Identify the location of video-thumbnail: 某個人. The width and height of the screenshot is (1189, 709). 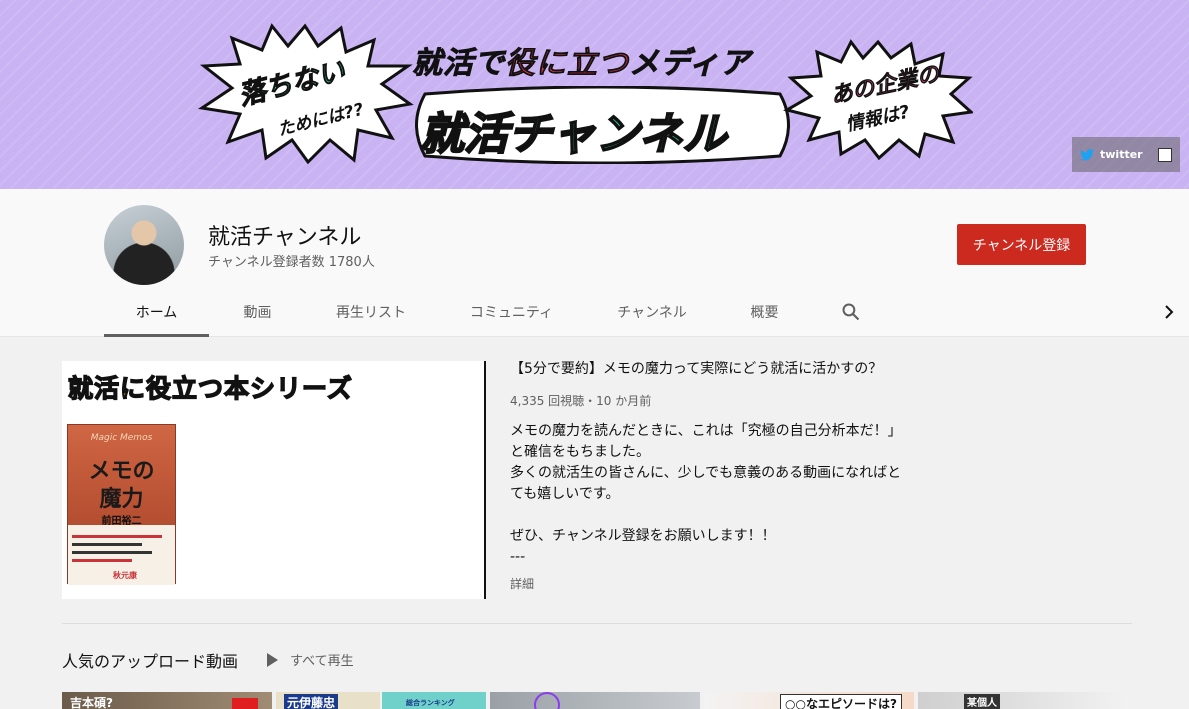
(1023, 700).